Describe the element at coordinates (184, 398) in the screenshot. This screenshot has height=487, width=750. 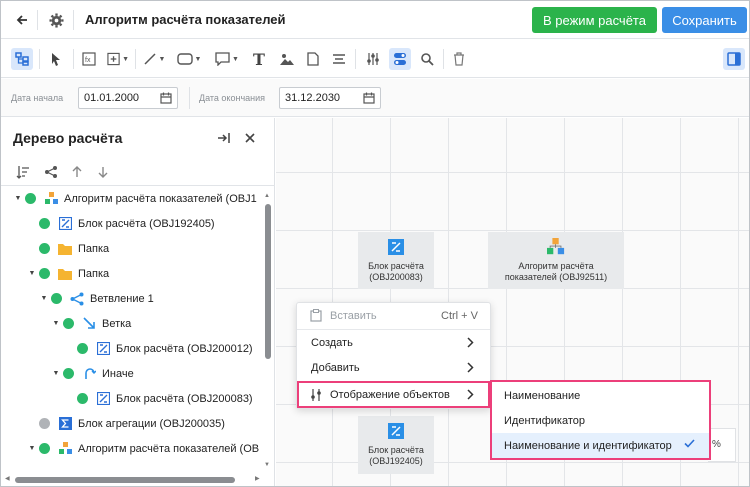
I see `tree-item-label: Блок расчёта (OBJ200083)` at that location.